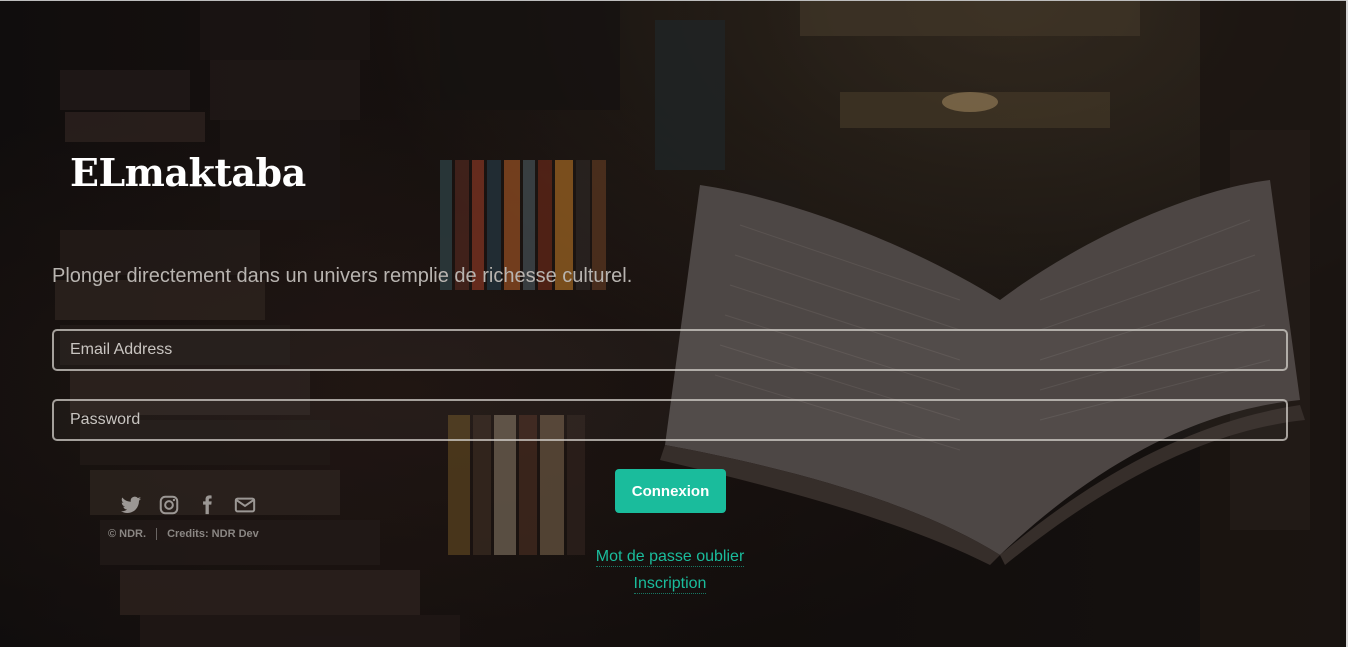 Image resolution: width=1348 pixels, height=647 pixels. Describe the element at coordinates (131, 505) in the screenshot. I see `twitter-icon` at that location.